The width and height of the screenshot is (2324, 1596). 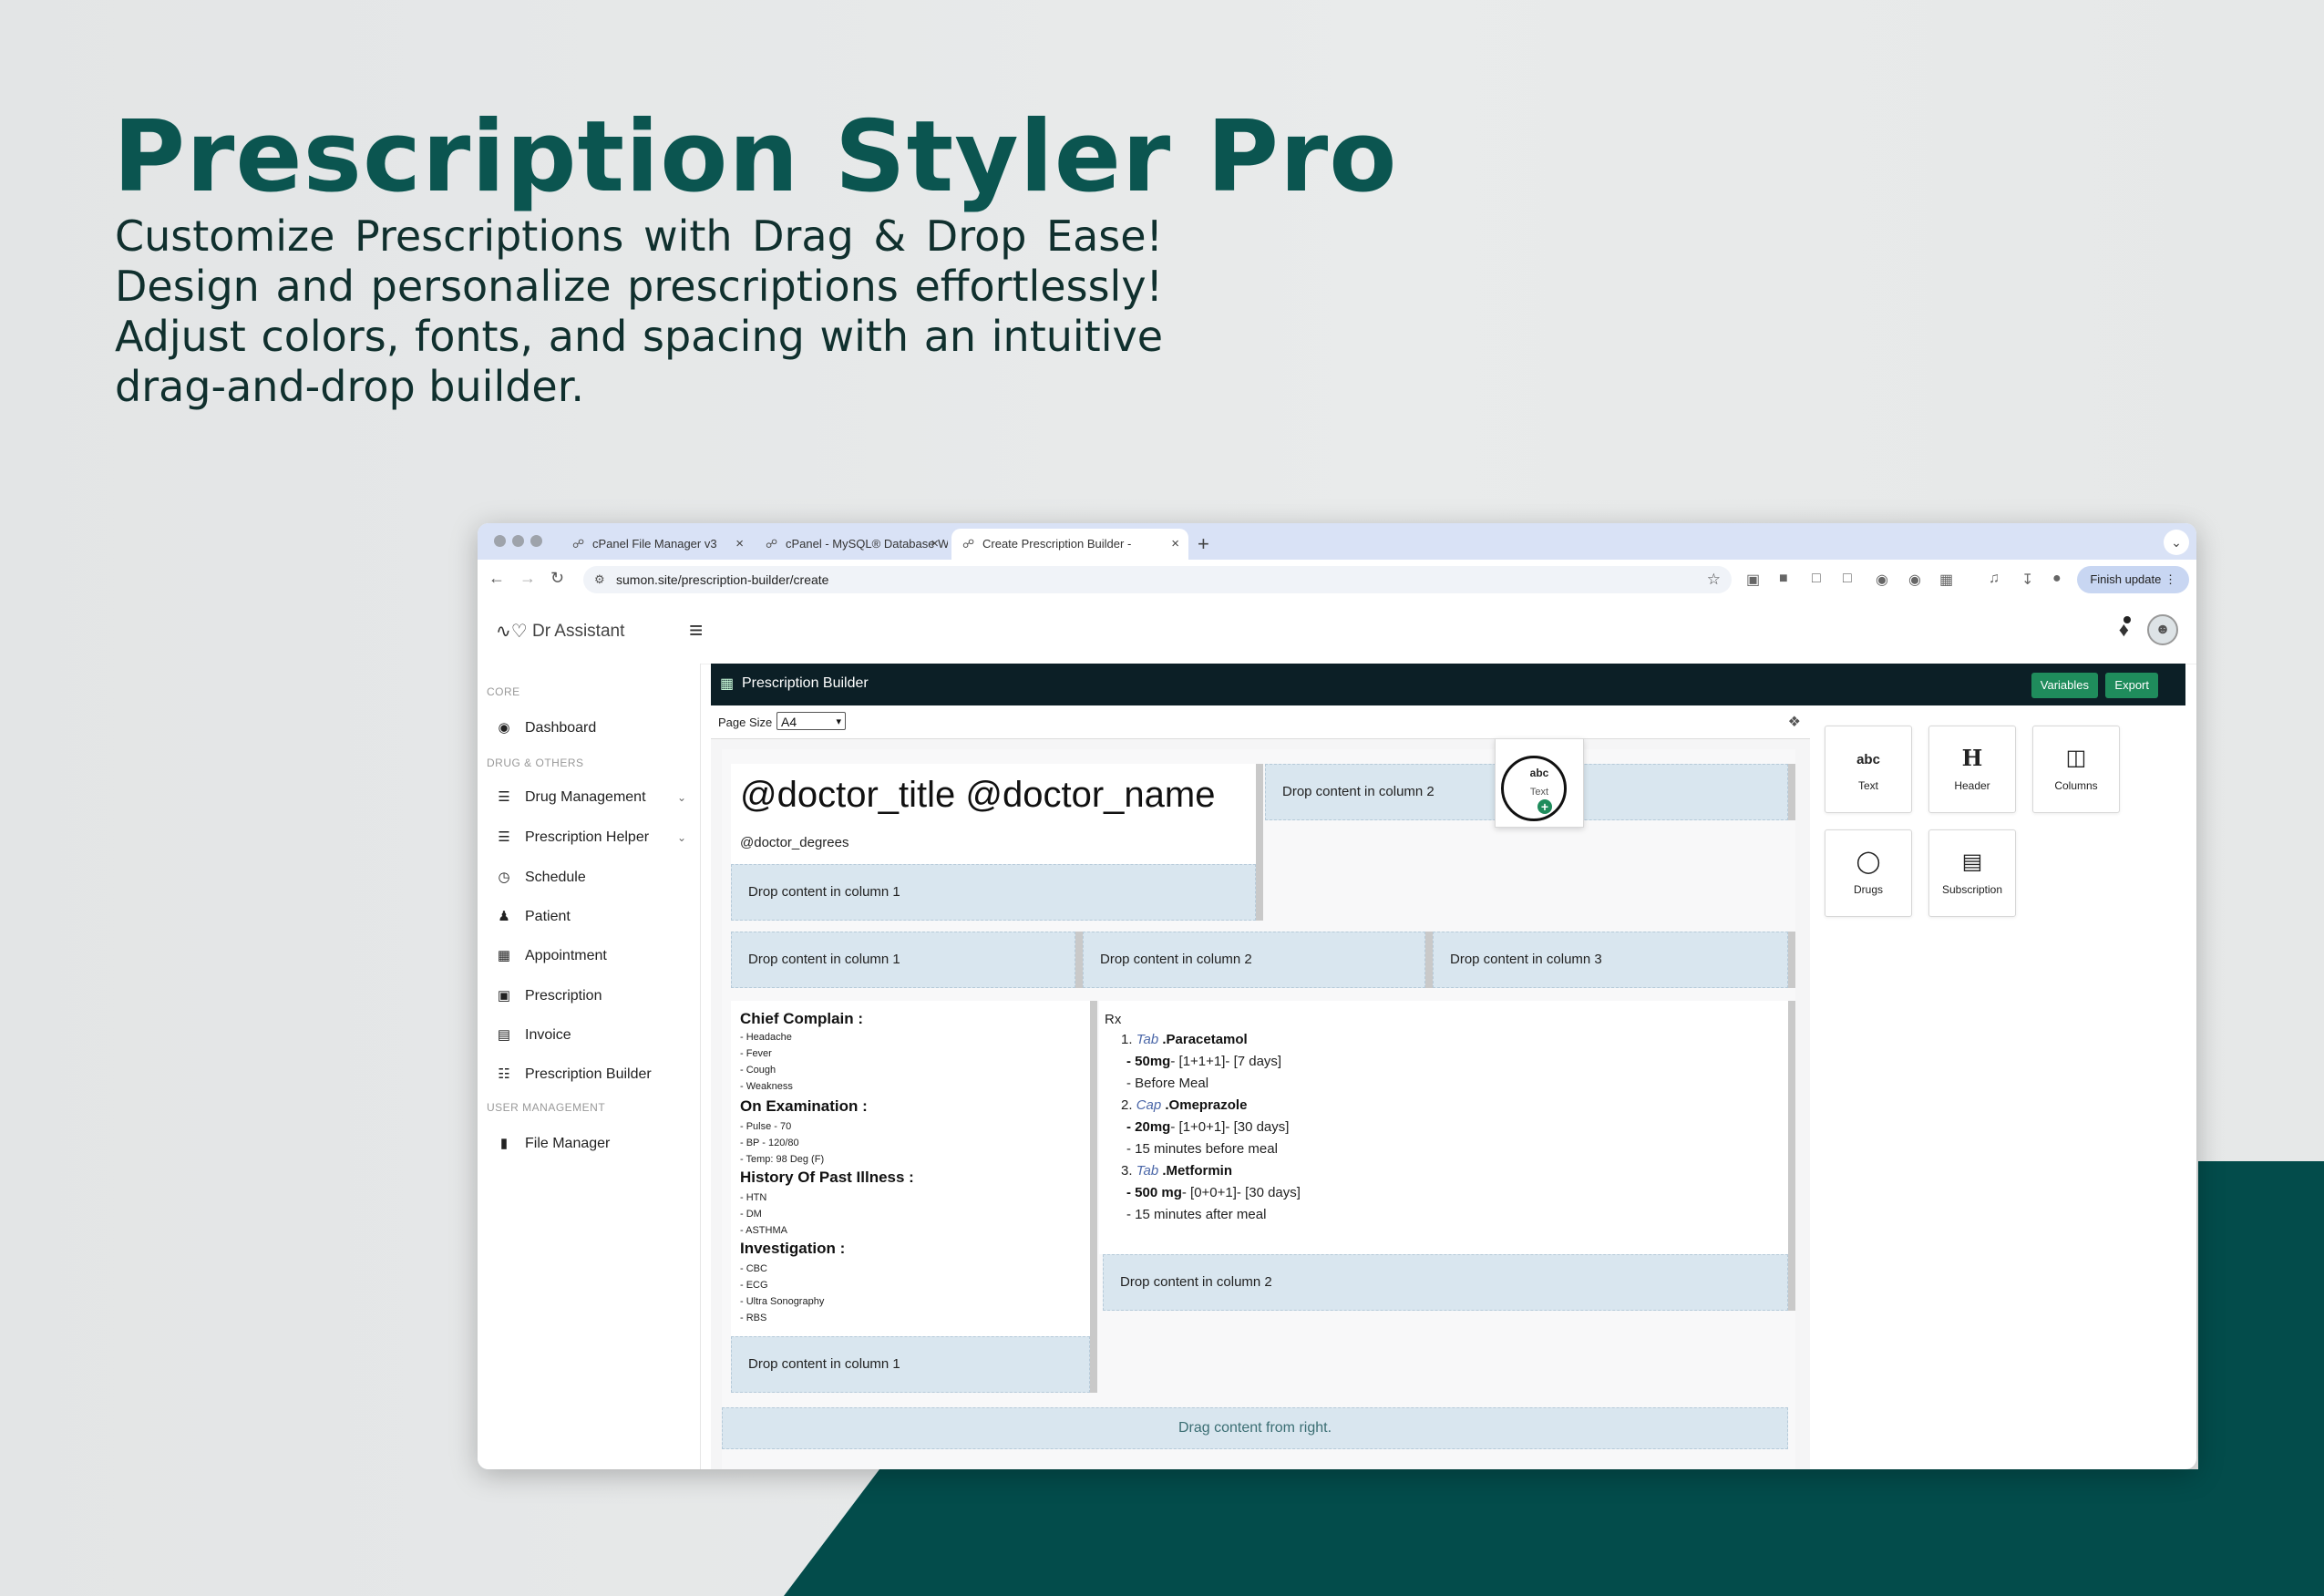 I want to click on tool-drugs: ◯ Drugs, so click(x=1868, y=873).